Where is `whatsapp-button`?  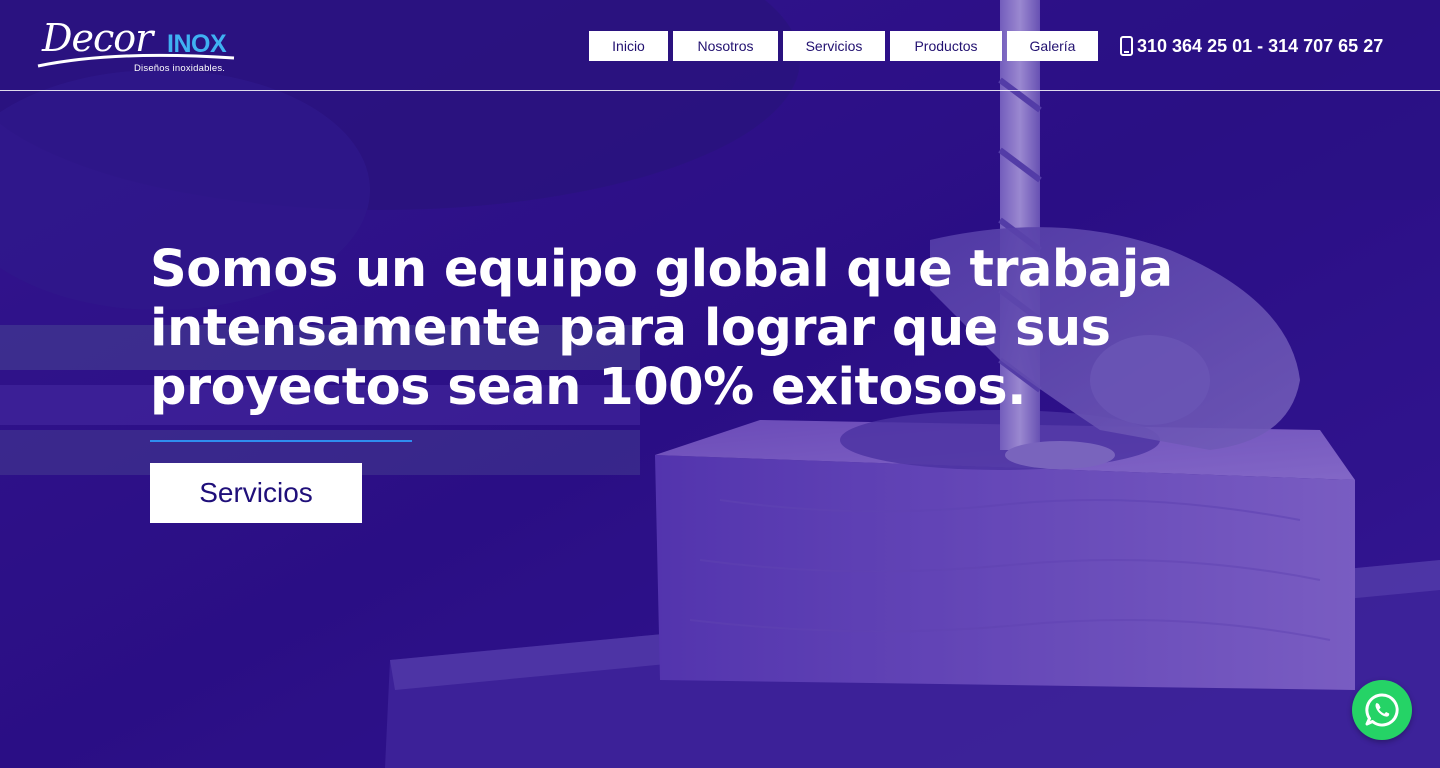 whatsapp-button is located at coordinates (1382, 710).